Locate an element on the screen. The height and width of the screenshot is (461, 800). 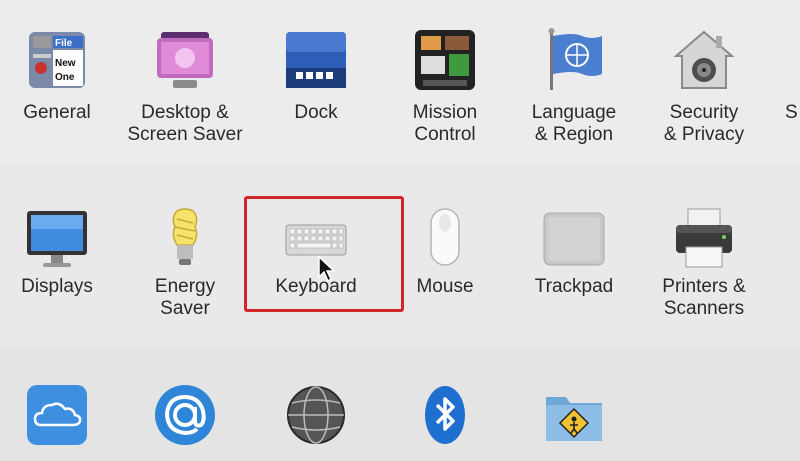
general-icon: File New One is located at coordinates (57, 60).